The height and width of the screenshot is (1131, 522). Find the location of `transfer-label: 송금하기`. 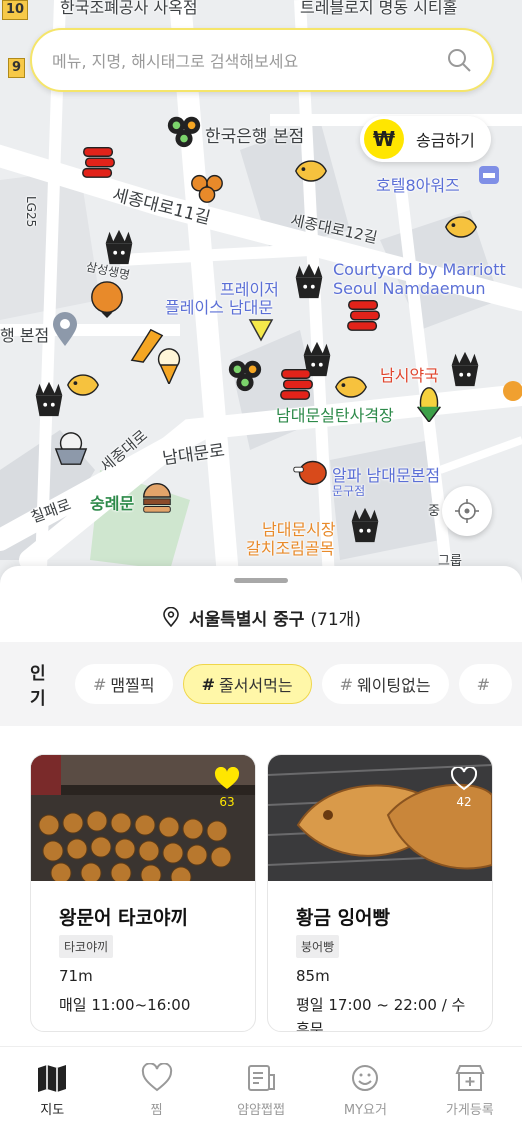

transfer-label: 송금하기 is located at coordinates (445, 140).